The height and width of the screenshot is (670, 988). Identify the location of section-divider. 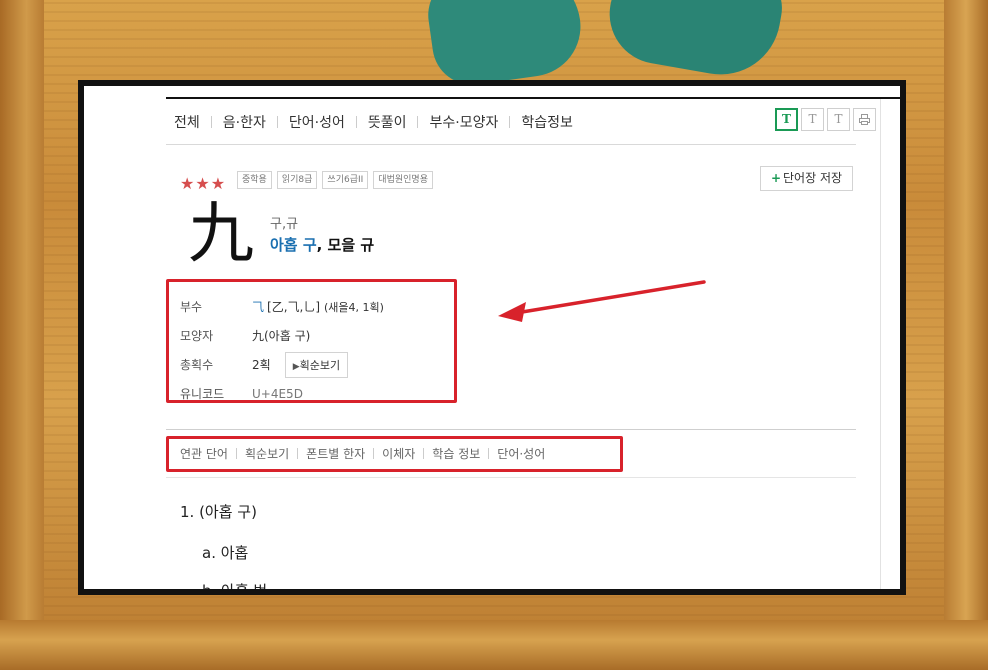
(511, 429).